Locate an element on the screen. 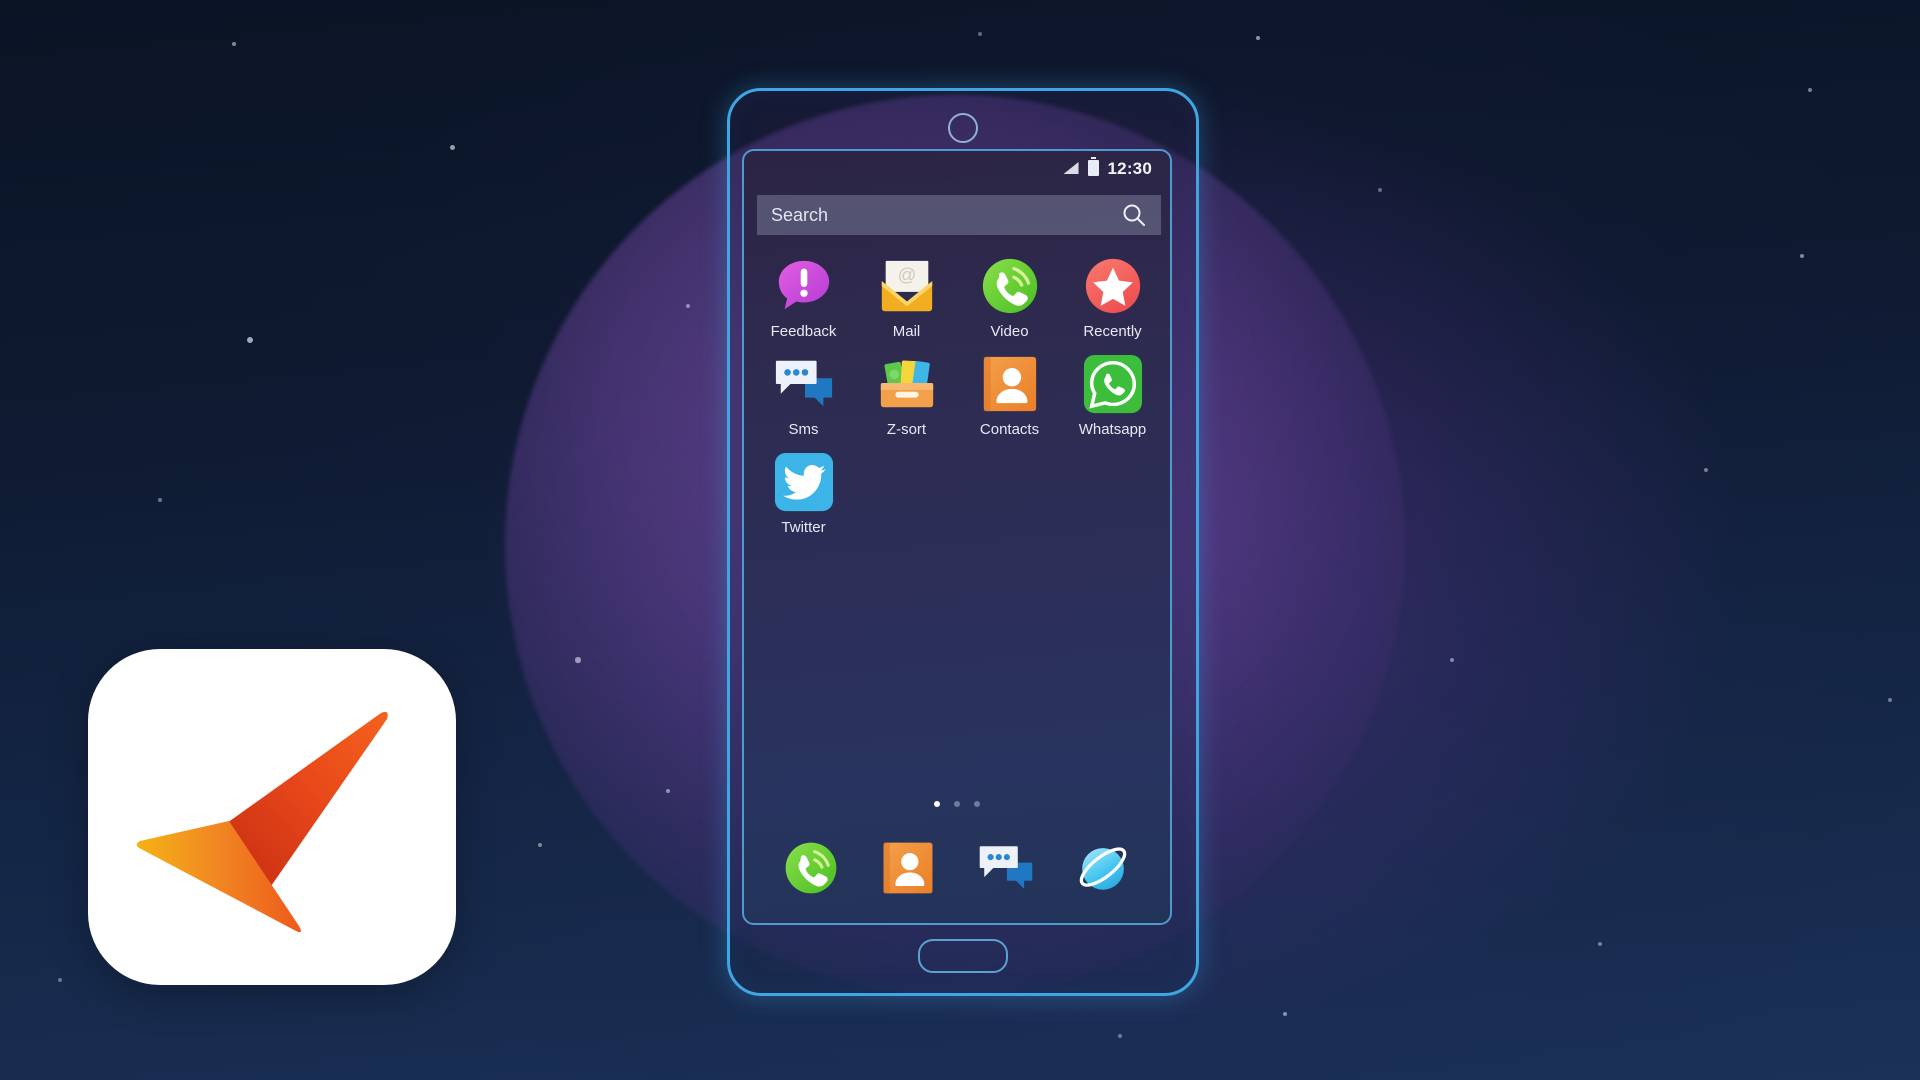  recently-star-icon is located at coordinates (1113, 286).